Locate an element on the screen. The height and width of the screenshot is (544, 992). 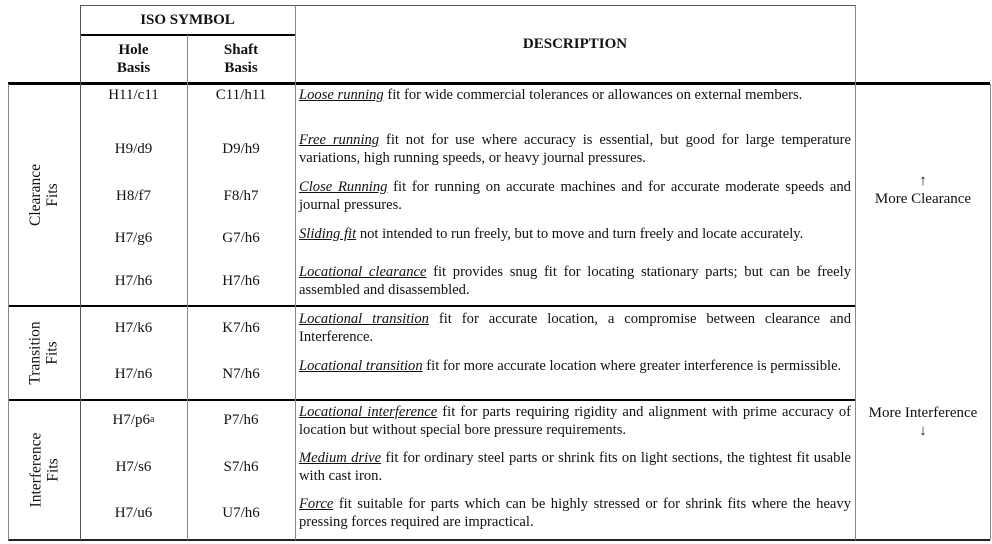
hole-symbol-text: H7/s6 is located at coordinates (133, 466).